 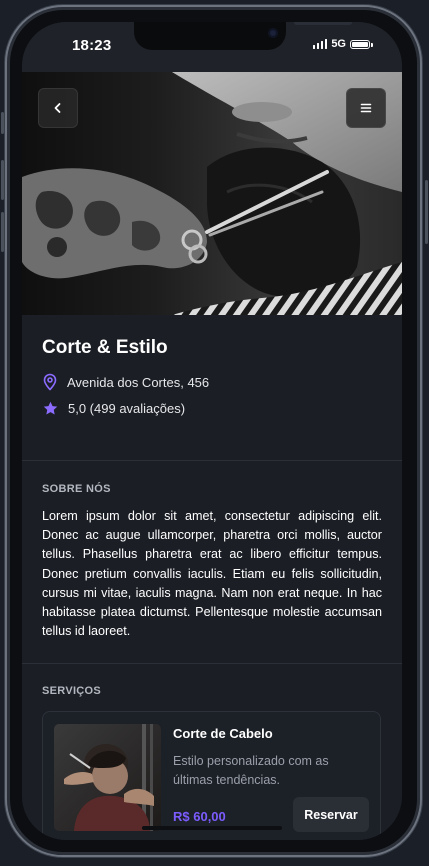 I want to click on star-icon, so click(x=50, y=408).